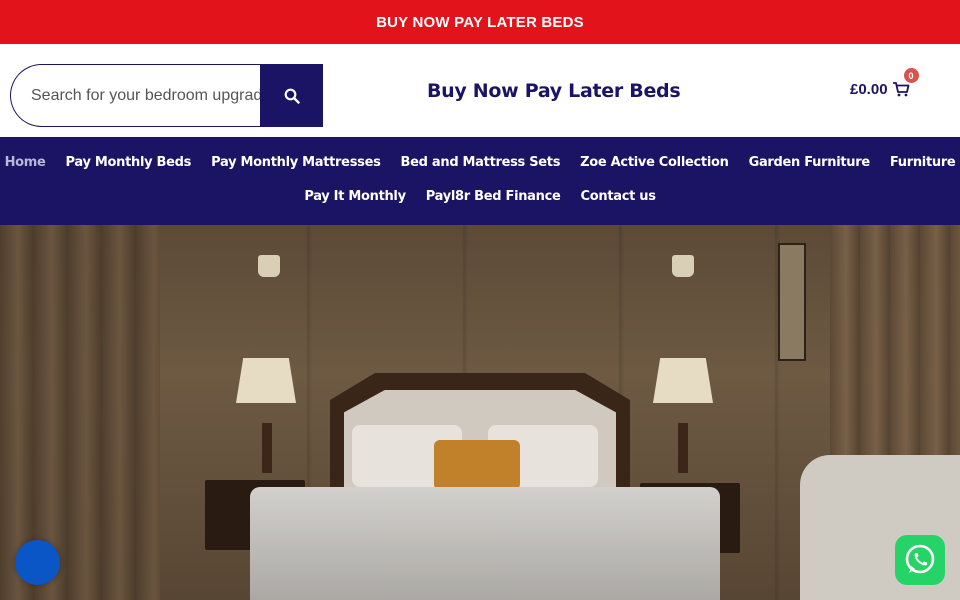 This screenshot has height=600, width=960. What do you see at coordinates (269, 266) in the screenshot?
I see `hero-wall-sconce-left` at bounding box center [269, 266].